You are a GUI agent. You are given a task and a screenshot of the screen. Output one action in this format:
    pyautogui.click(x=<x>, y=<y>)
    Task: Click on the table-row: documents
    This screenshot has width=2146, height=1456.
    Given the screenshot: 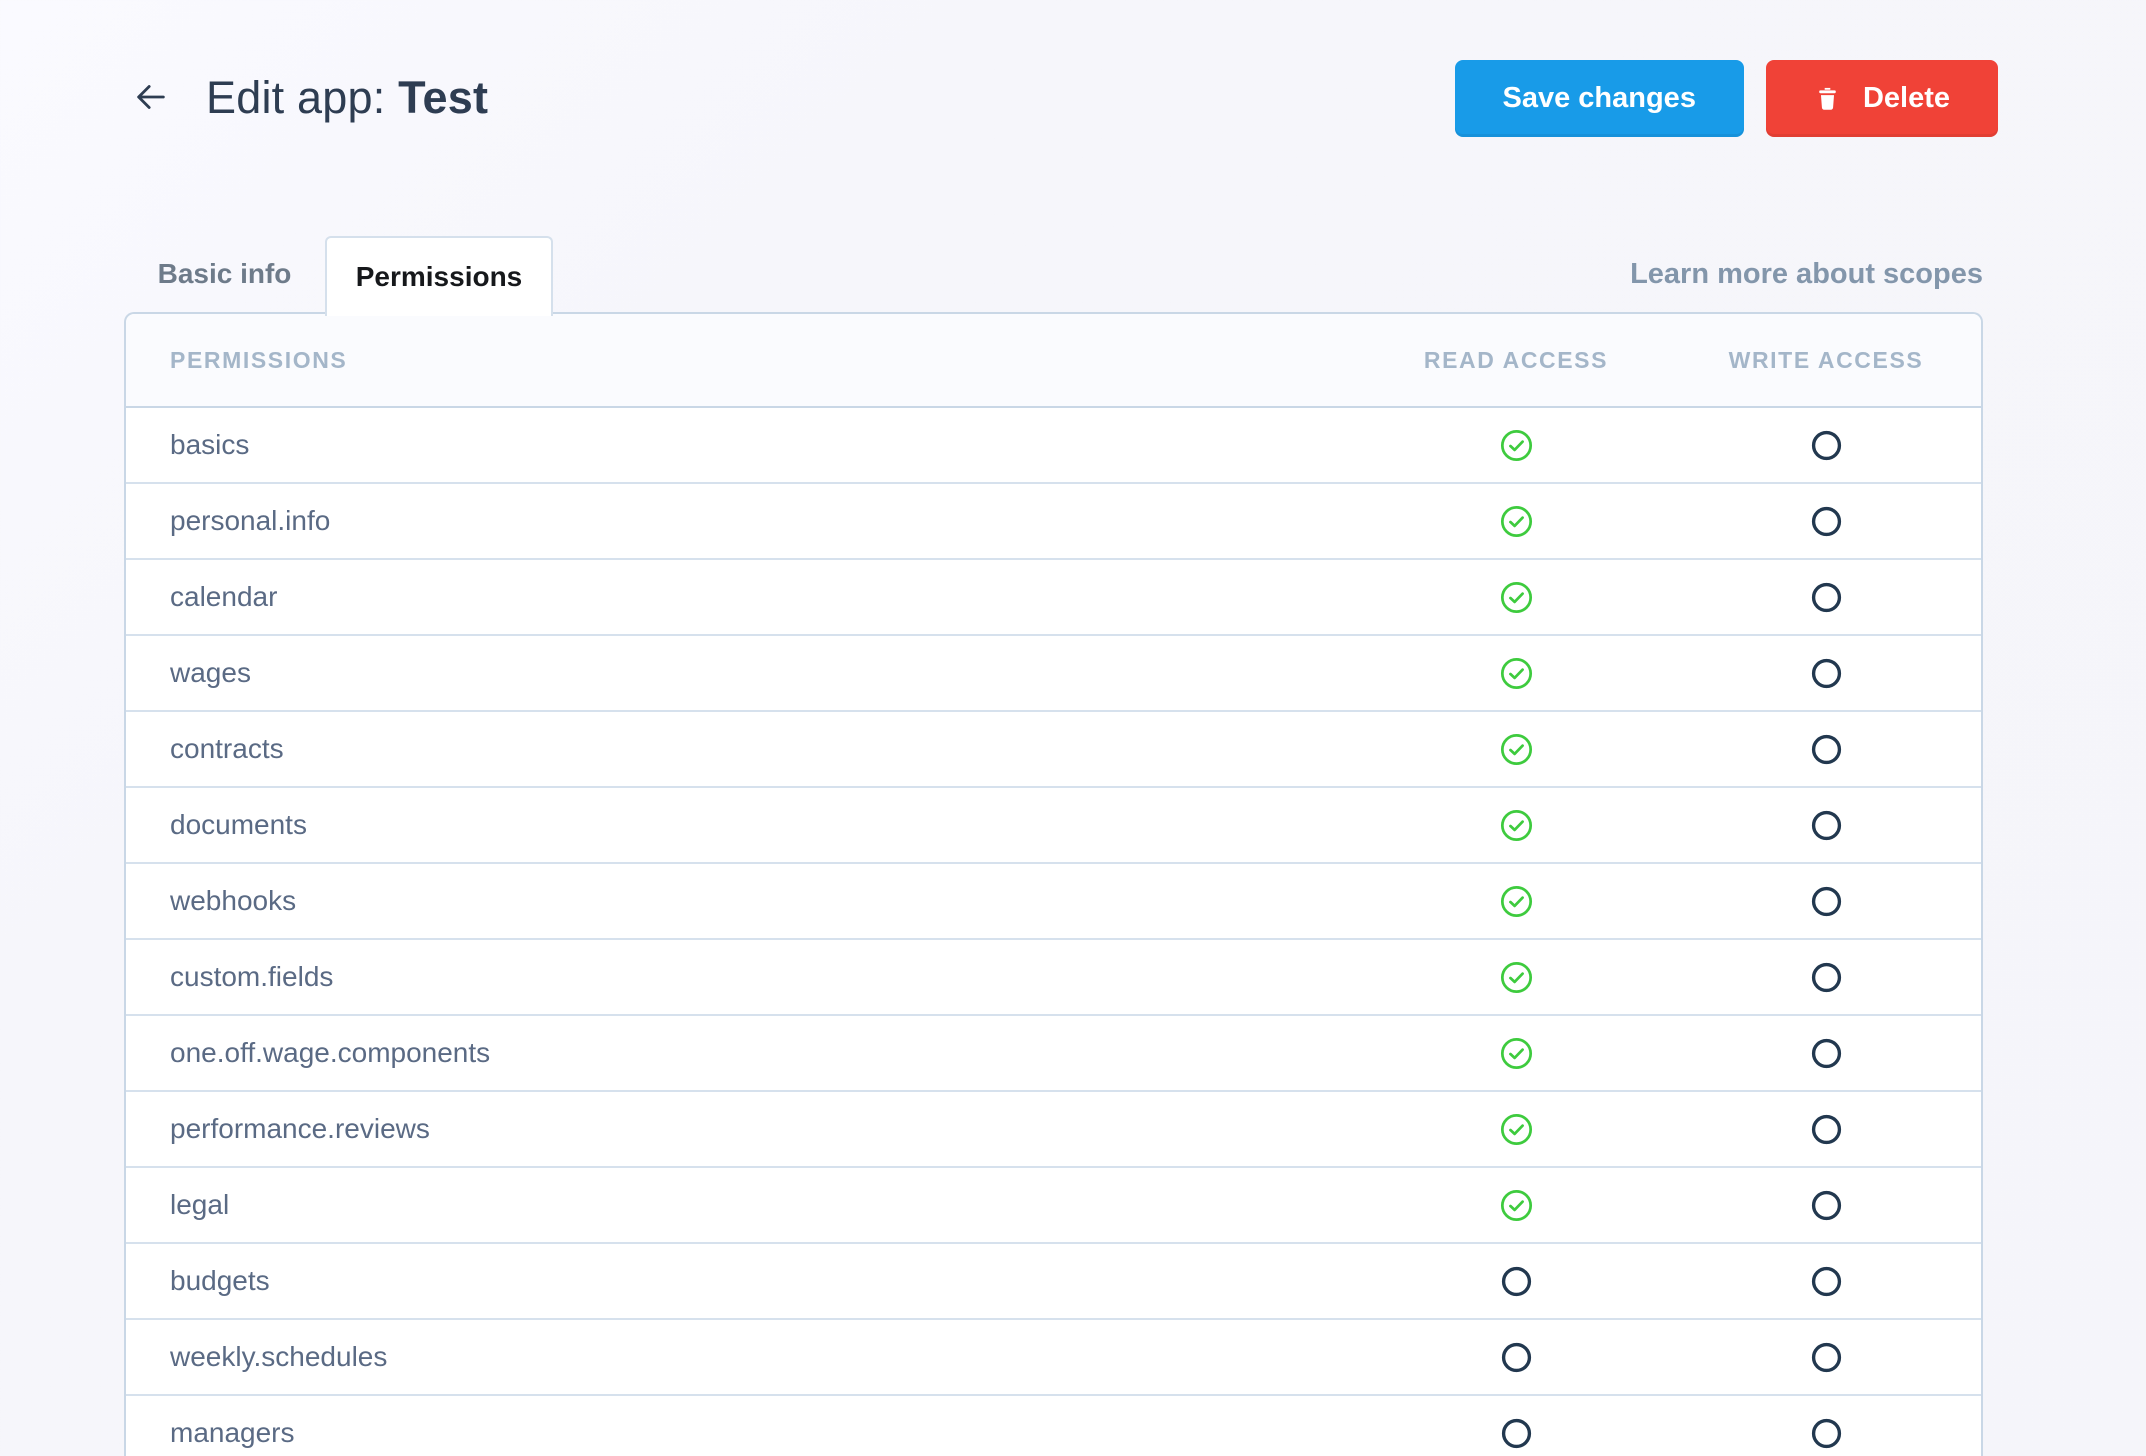 What is the action you would take?
    pyautogui.click(x=1053, y=826)
    